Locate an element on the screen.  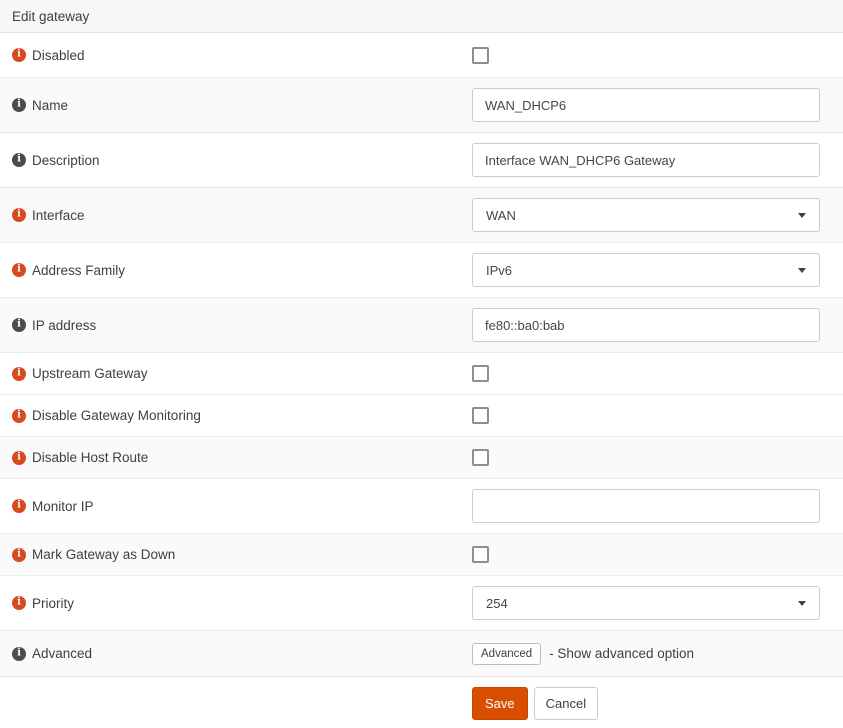
description-input is located at coordinates (646, 160).